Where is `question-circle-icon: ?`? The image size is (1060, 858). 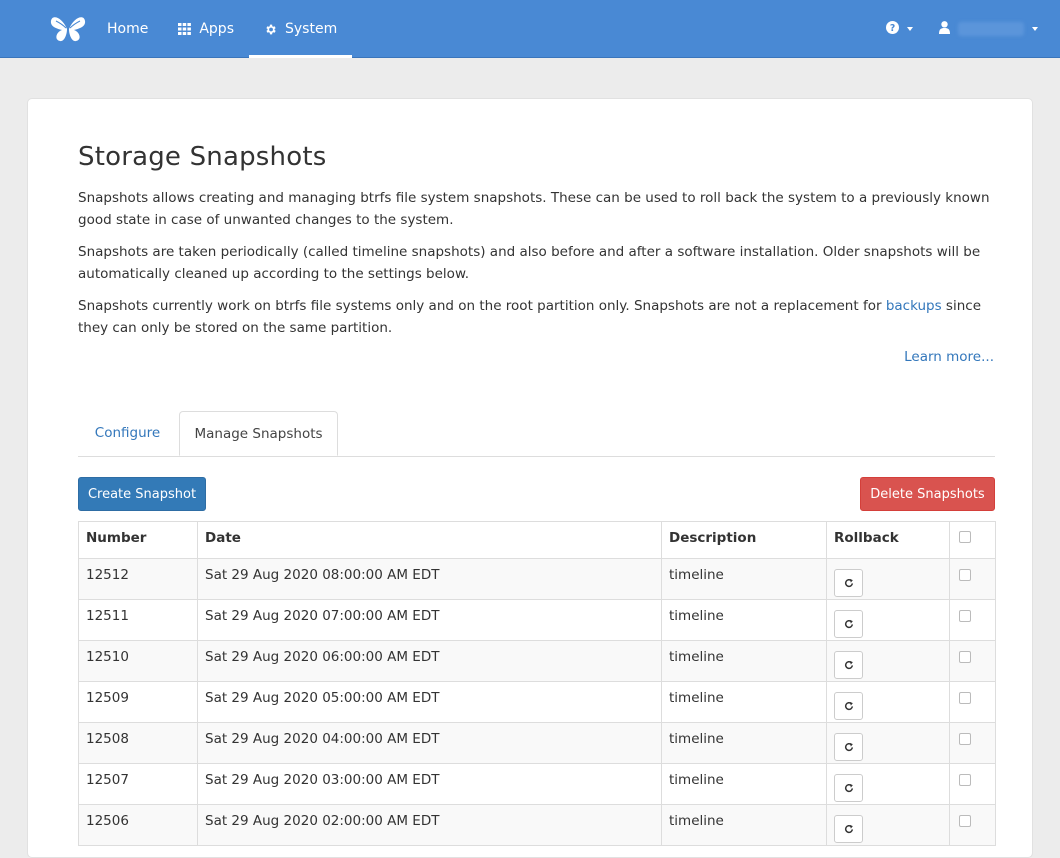 question-circle-icon: ? is located at coordinates (892, 29).